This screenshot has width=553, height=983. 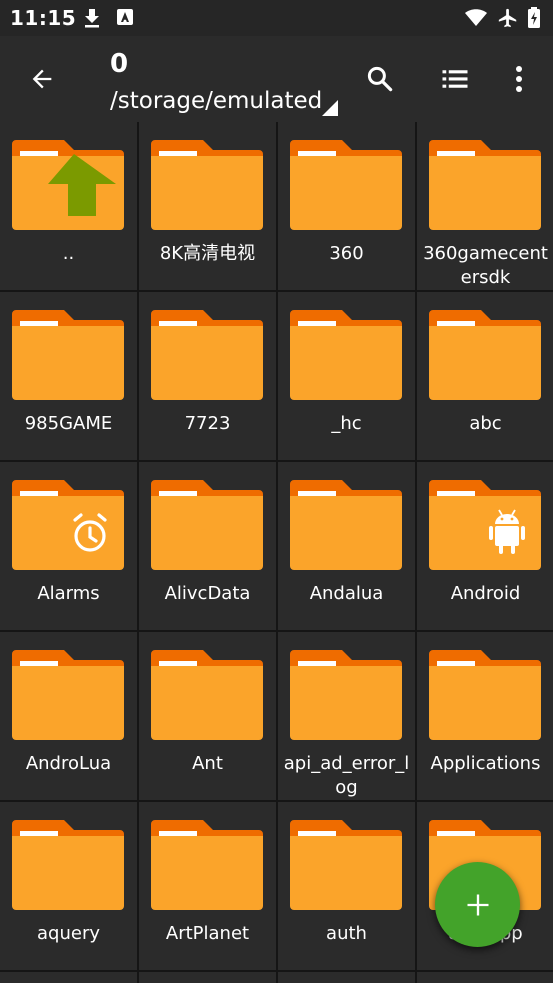 I want to click on file-grid-item: AlivcData, so click(x=207, y=546).